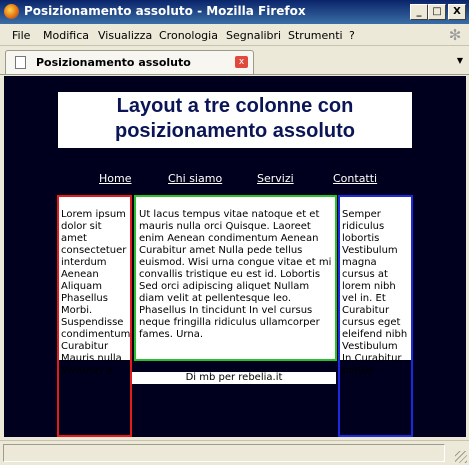  I want to click on activity-throbber-icon: ✻, so click(455, 35).